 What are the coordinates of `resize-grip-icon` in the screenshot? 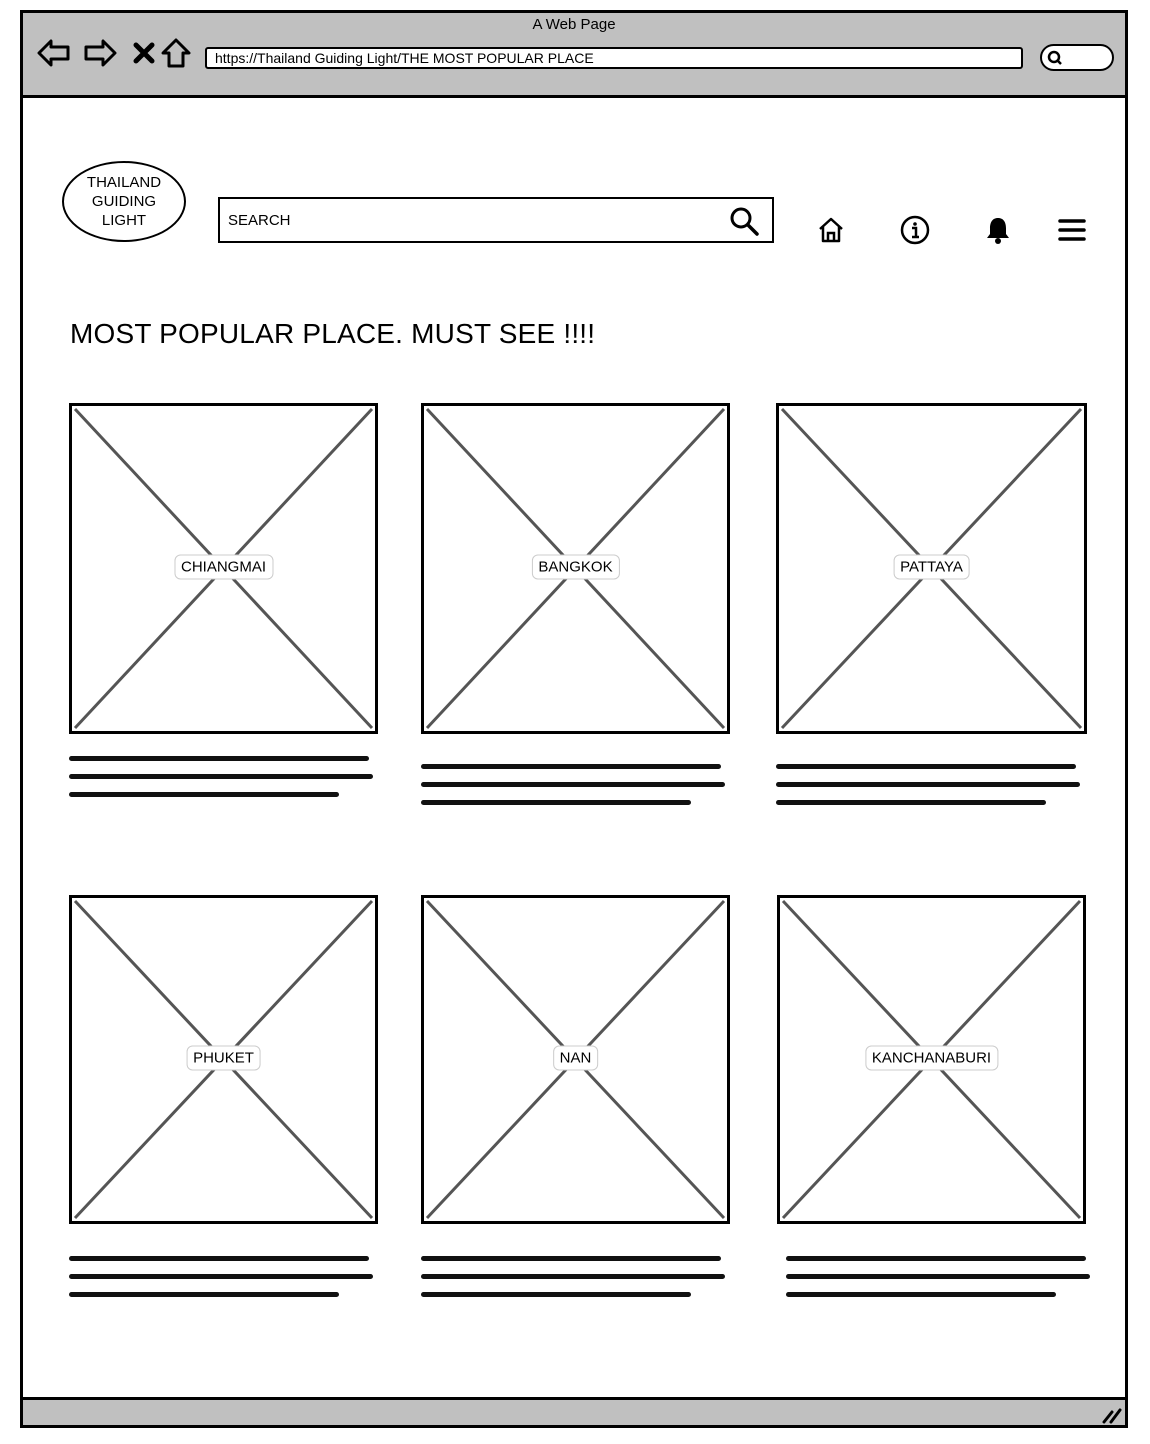 It's located at (1112, 1414).